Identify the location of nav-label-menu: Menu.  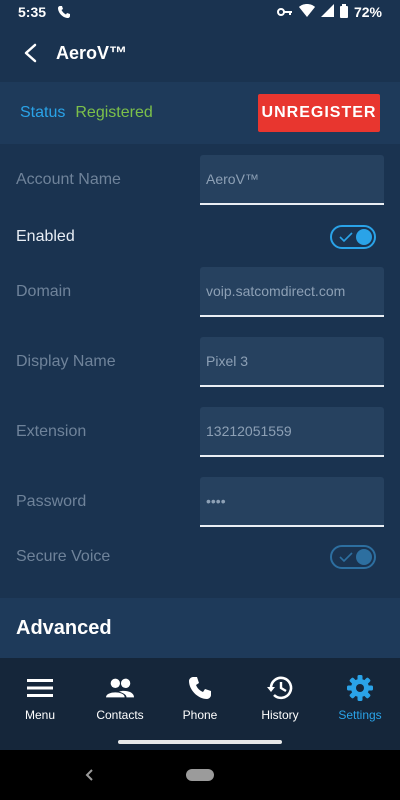
(40, 715).